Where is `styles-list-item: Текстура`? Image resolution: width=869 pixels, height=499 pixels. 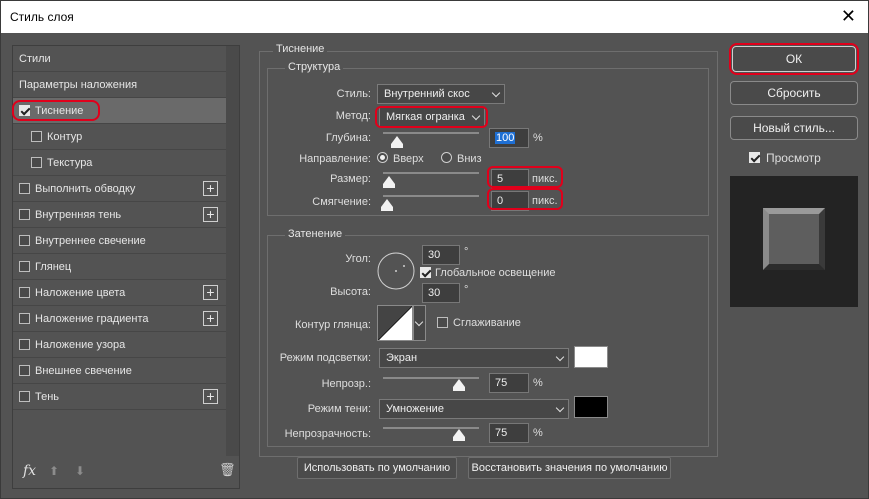 styles-list-item: Текстура is located at coordinates (119, 163).